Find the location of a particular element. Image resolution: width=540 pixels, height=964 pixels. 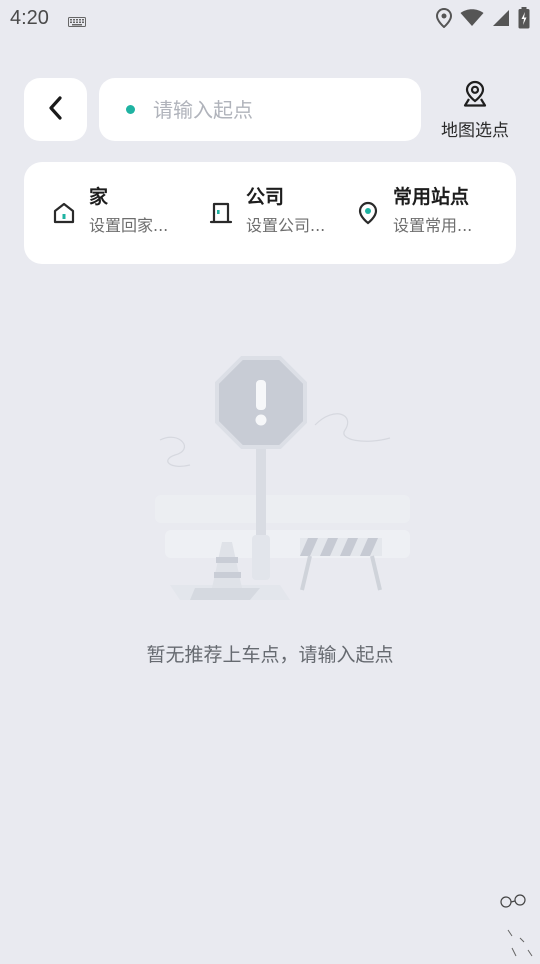

quick-place-title: 公司 is located at coordinates (265, 197).